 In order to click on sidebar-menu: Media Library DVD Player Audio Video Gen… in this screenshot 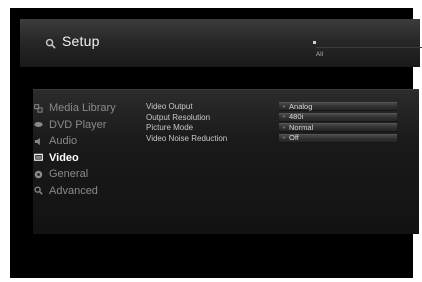, I will do `click(89, 149)`.